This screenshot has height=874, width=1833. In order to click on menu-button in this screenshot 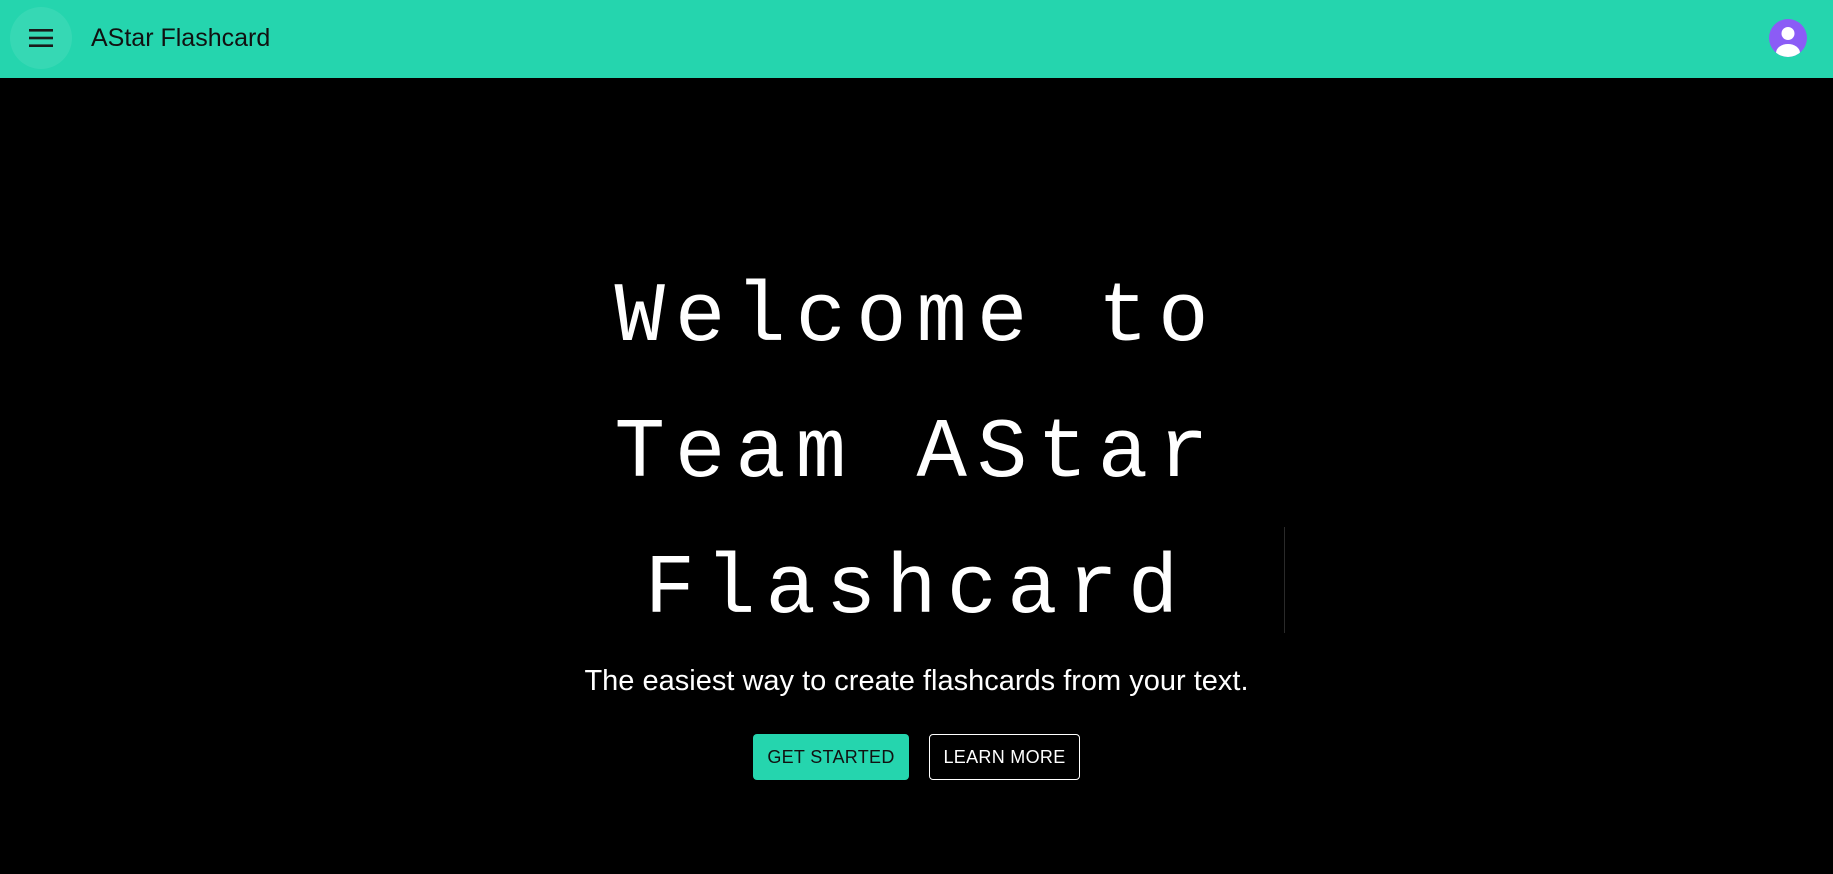, I will do `click(41, 38)`.